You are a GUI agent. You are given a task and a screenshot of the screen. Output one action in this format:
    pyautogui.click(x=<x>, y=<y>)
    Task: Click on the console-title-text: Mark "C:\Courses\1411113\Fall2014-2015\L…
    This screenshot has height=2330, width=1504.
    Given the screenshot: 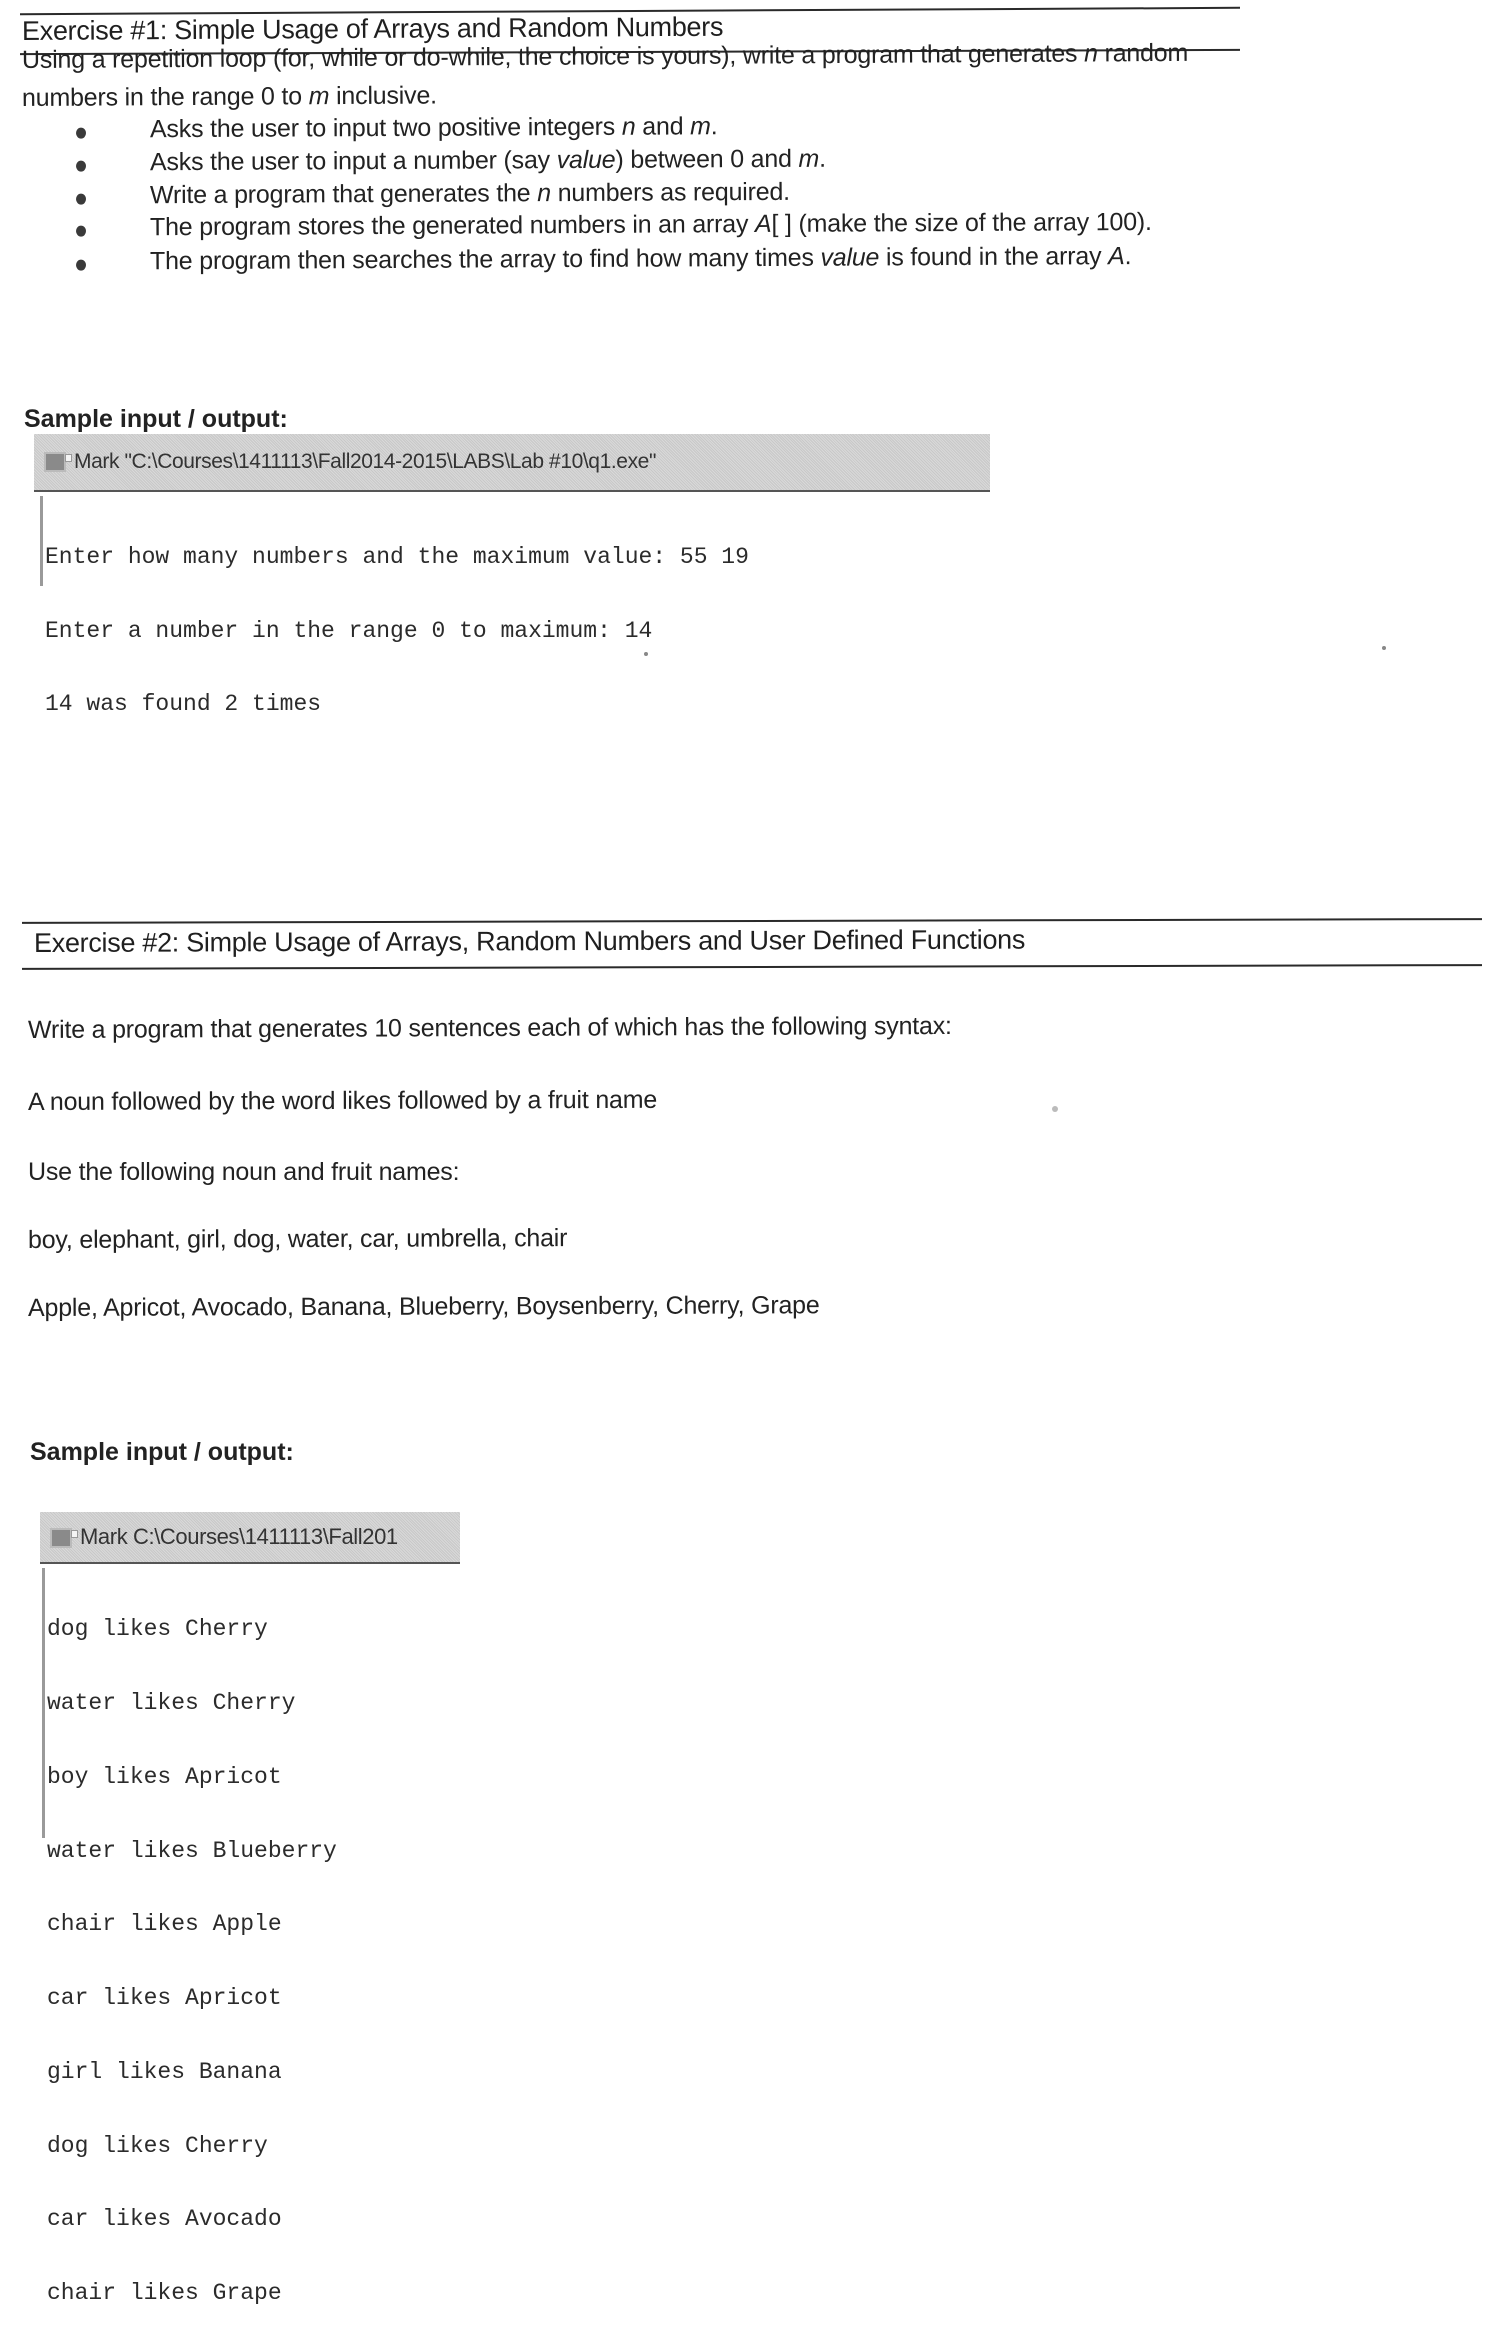 What is the action you would take?
    pyautogui.click(x=365, y=461)
    